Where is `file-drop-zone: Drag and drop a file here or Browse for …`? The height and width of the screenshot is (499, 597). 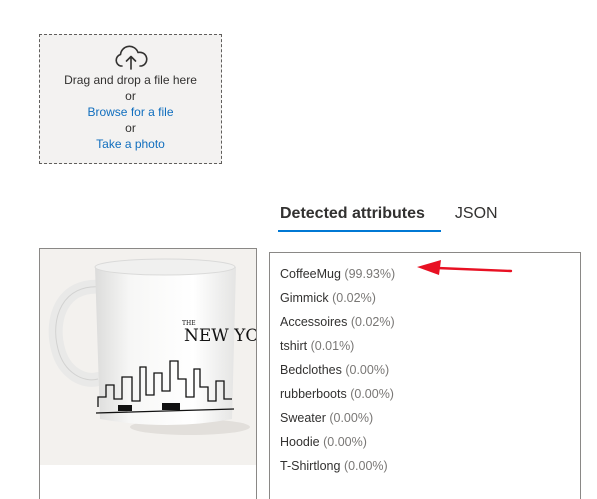
file-drop-zone: Drag and drop a file here or Browse for … is located at coordinates (130, 99).